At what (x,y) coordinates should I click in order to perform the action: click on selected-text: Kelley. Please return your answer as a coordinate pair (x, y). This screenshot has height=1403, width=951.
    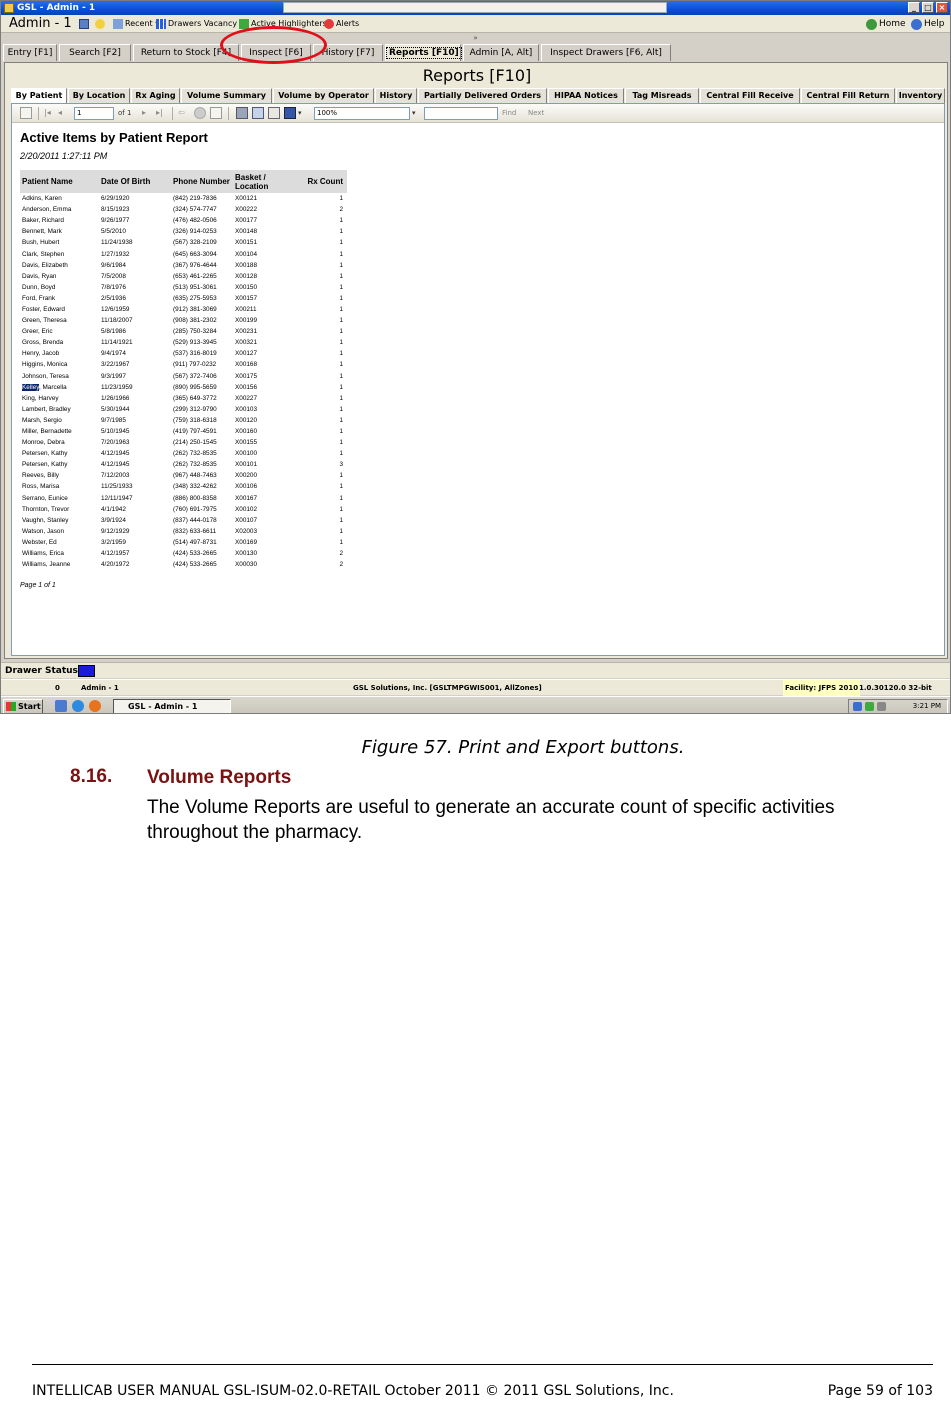
    Looking at the image, I should click on (30, 387).